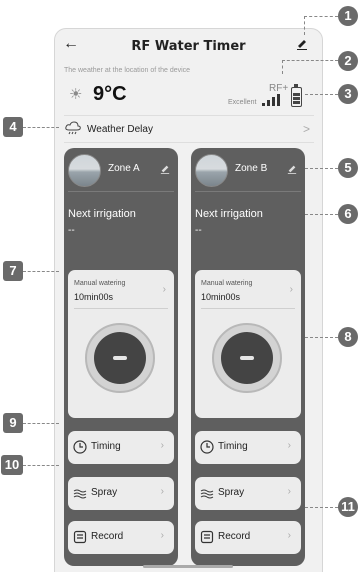 Image resolution: width=361 pixels, height=572 pixels. Describe the element at coordinates (242, 102) in the screenshot. I see `signal-label: Excellent` at that location.